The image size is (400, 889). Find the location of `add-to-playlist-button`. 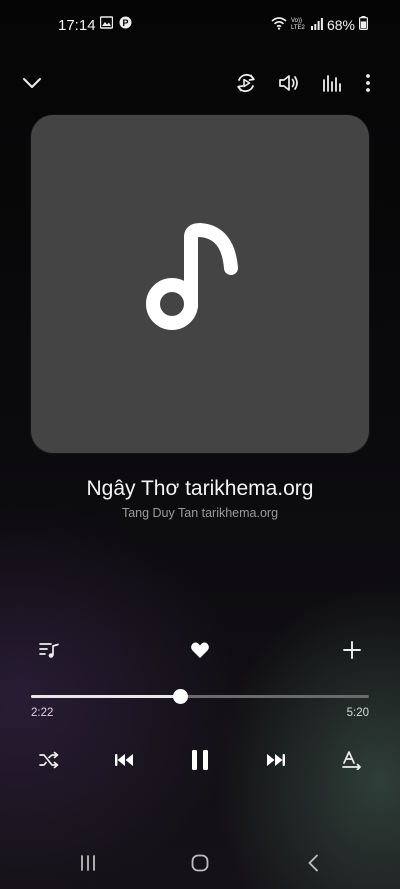

add-to-playlist-button is located at coordinates (352, 652).